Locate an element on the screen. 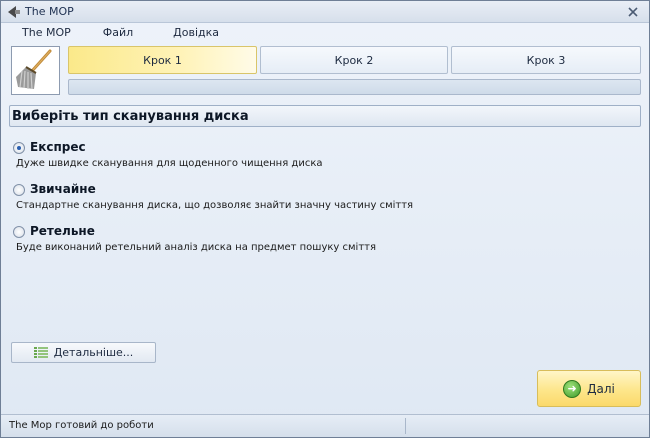 The width and height of the screenshot is (650, 438). radio-express is located at coordinates (19, 148).